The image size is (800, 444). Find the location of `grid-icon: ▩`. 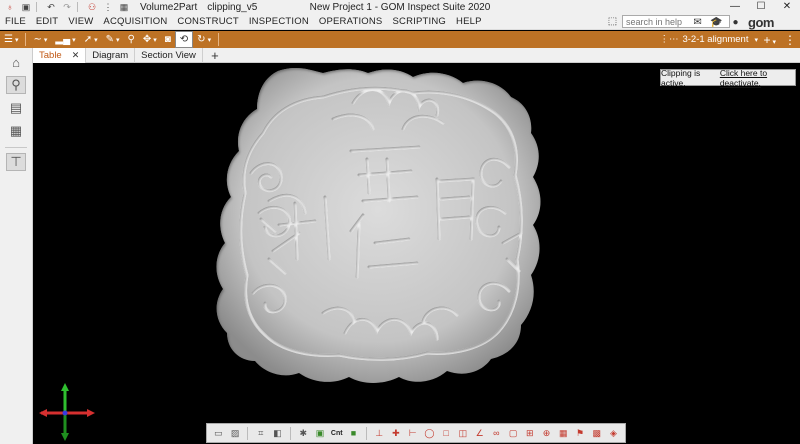

grid-icon: ▩ is located at coordinates (596, 433).